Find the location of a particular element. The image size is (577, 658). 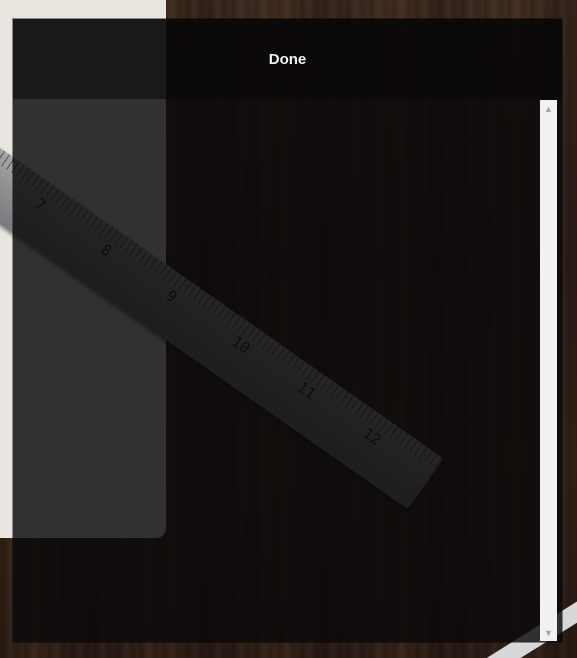

modal-header: Done is located at coordinates (287, 59).